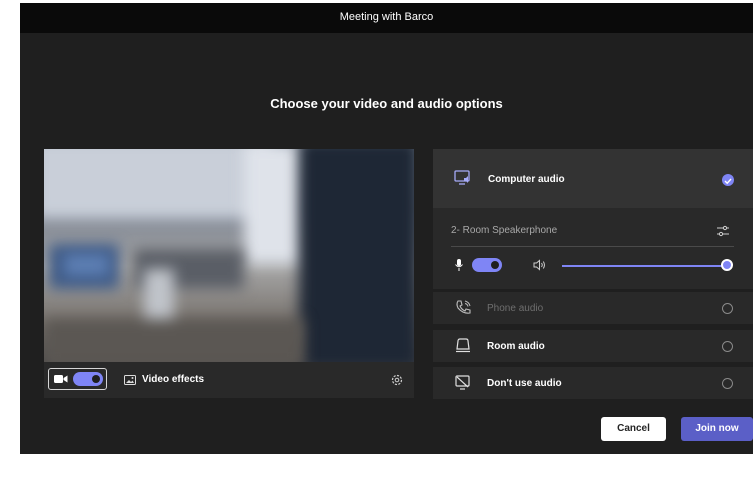  What do you see at coordinates (539, 265) in the screenshot?
I see `speaker-volume-icon` at bounding box center [539, 265].